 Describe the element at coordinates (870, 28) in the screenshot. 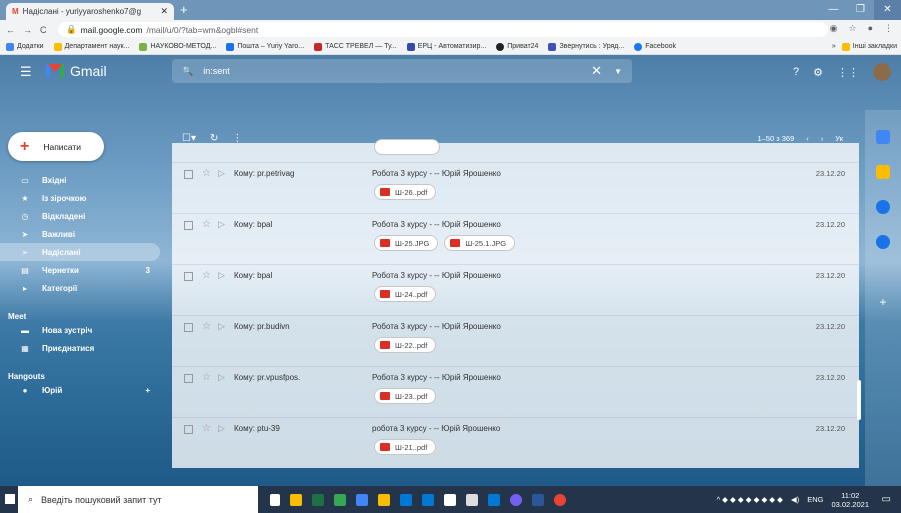

I see `profile-icon: ●` at that location.